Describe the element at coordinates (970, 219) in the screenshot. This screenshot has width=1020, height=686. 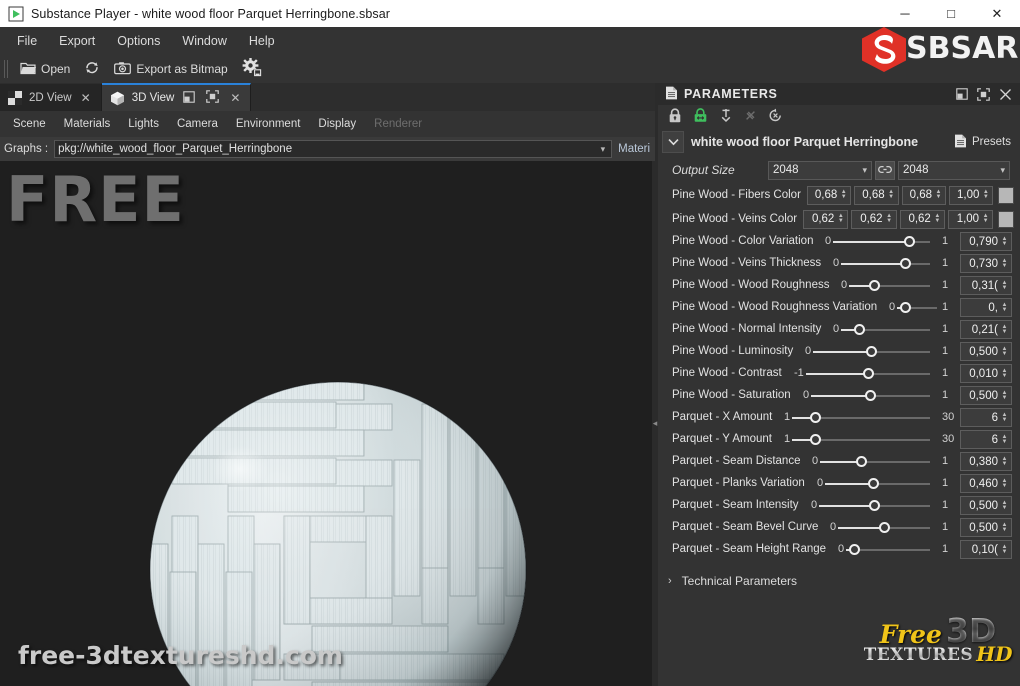
I see `veins-color-a-input: 1,00 ▲ ▼` at that location.